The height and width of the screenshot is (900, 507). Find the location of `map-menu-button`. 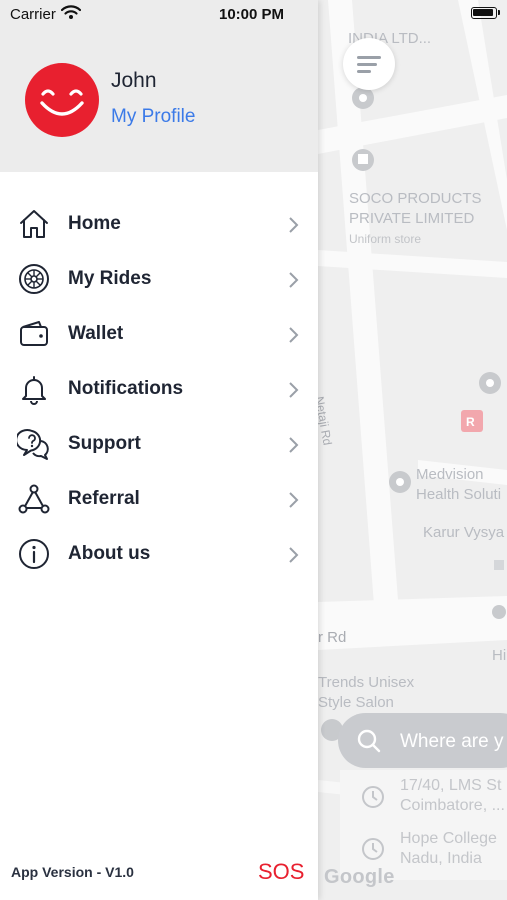

map-menu-button is located at coordinates (369, 64).